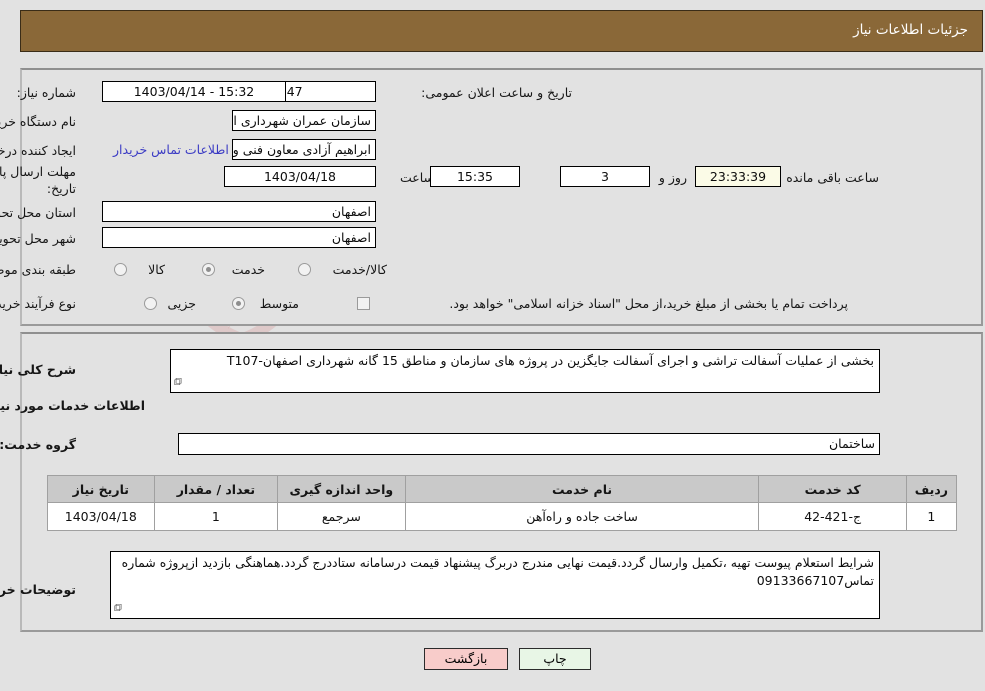 This screenshot has width=985, height=691. Describe the element at coordinates (738, 176) in the screenshot. I see `countdown-timer: 23:33:39` at that location.